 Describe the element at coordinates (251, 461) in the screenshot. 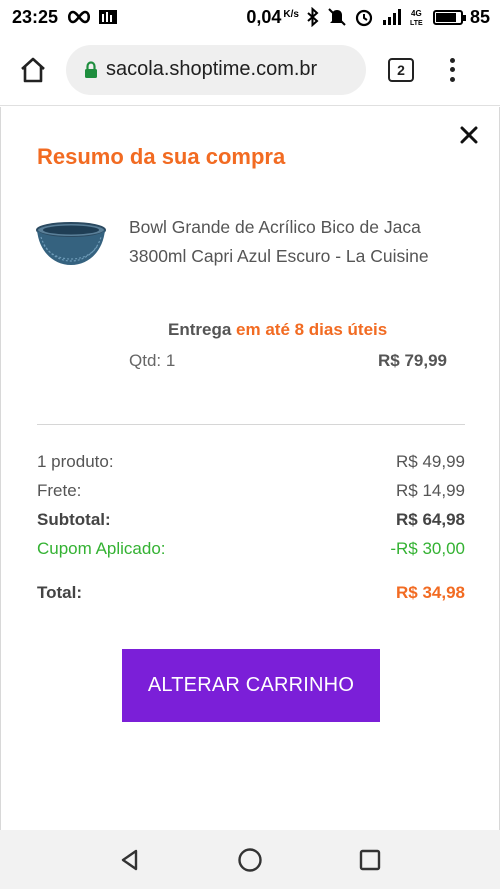

I see `summary-products-row: 1 produto: R$ 49,99` at that location.